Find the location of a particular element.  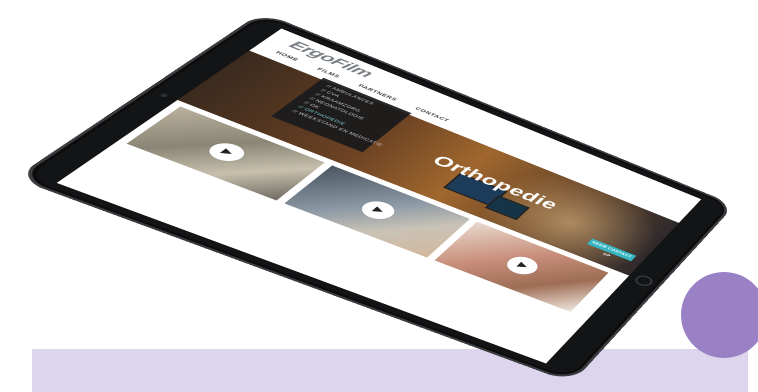

decorative-circle is located at coordinates (719, 315).